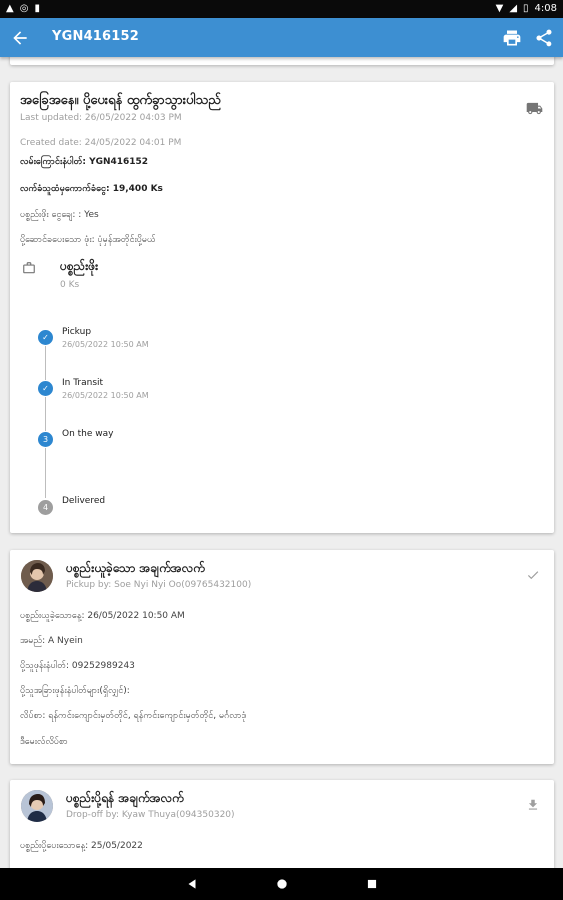 The width and height of the screenshot is (563, 900). I want to click on created-date: Created date: 24/05/2022 04:01 PM, so click(101, 143).